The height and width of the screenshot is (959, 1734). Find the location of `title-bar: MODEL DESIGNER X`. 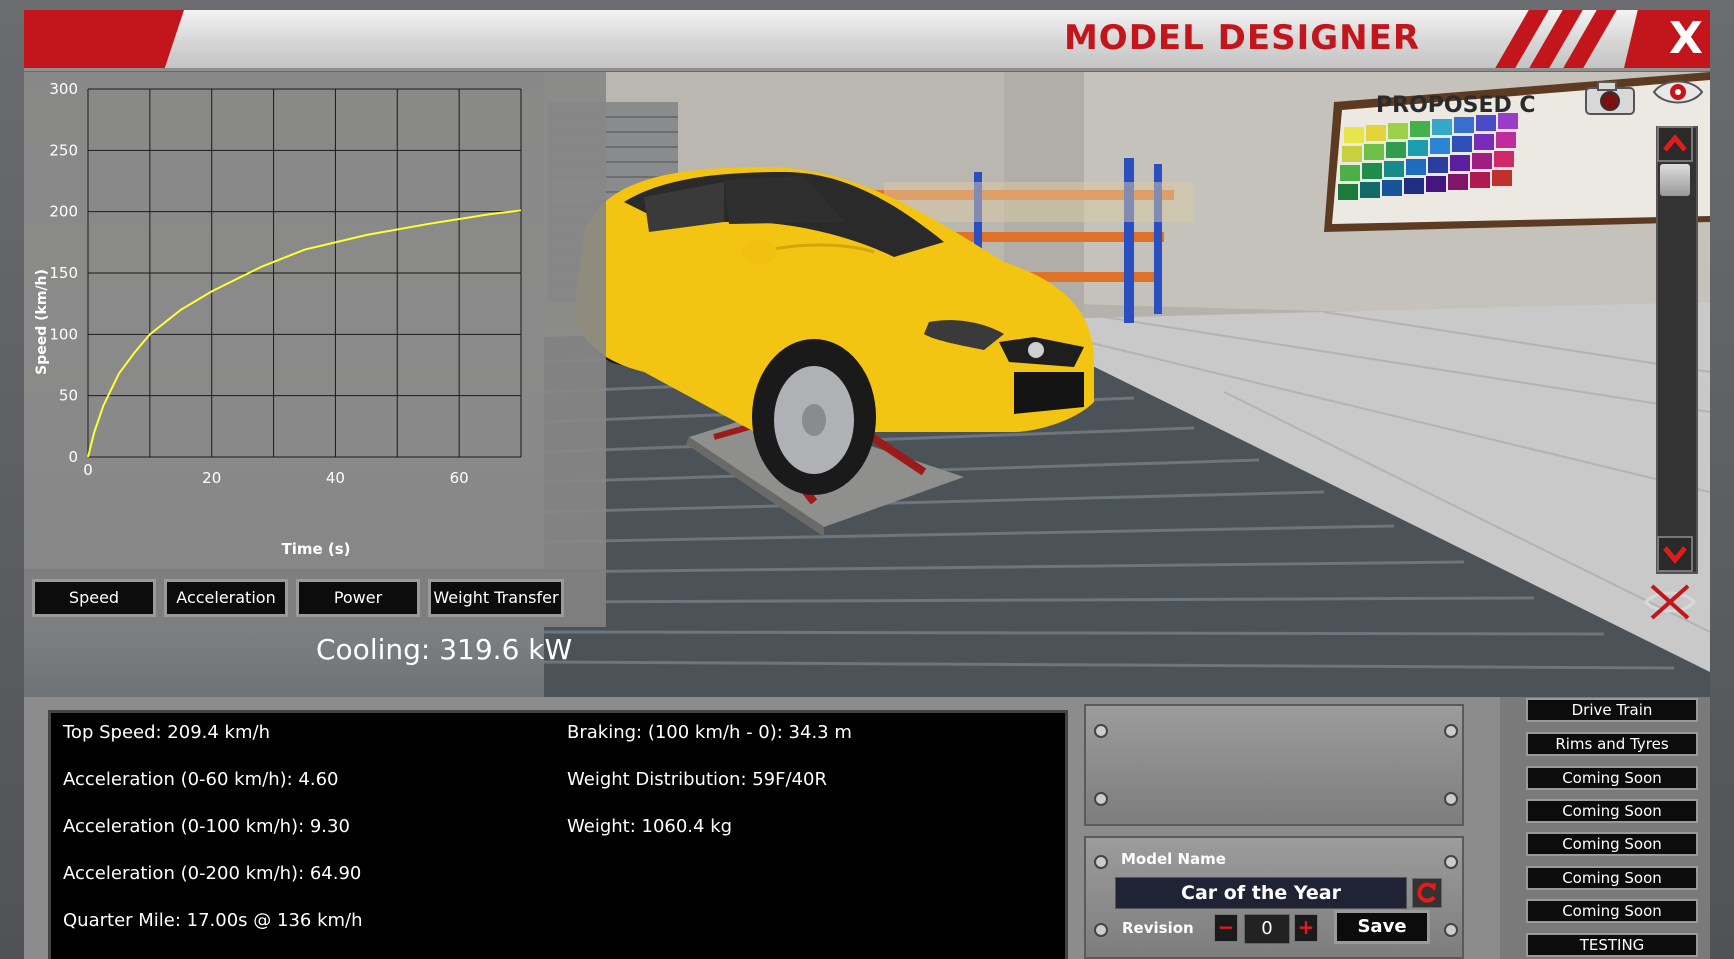

title-bar: MODEL DESIGNER X is located at coordinates (867, 40).